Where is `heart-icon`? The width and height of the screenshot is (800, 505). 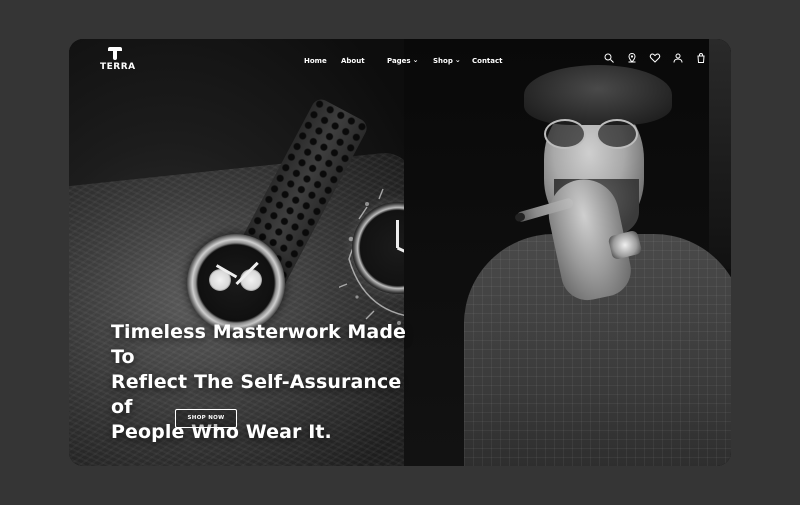
heart-icon is located at coordinates (655, 58).